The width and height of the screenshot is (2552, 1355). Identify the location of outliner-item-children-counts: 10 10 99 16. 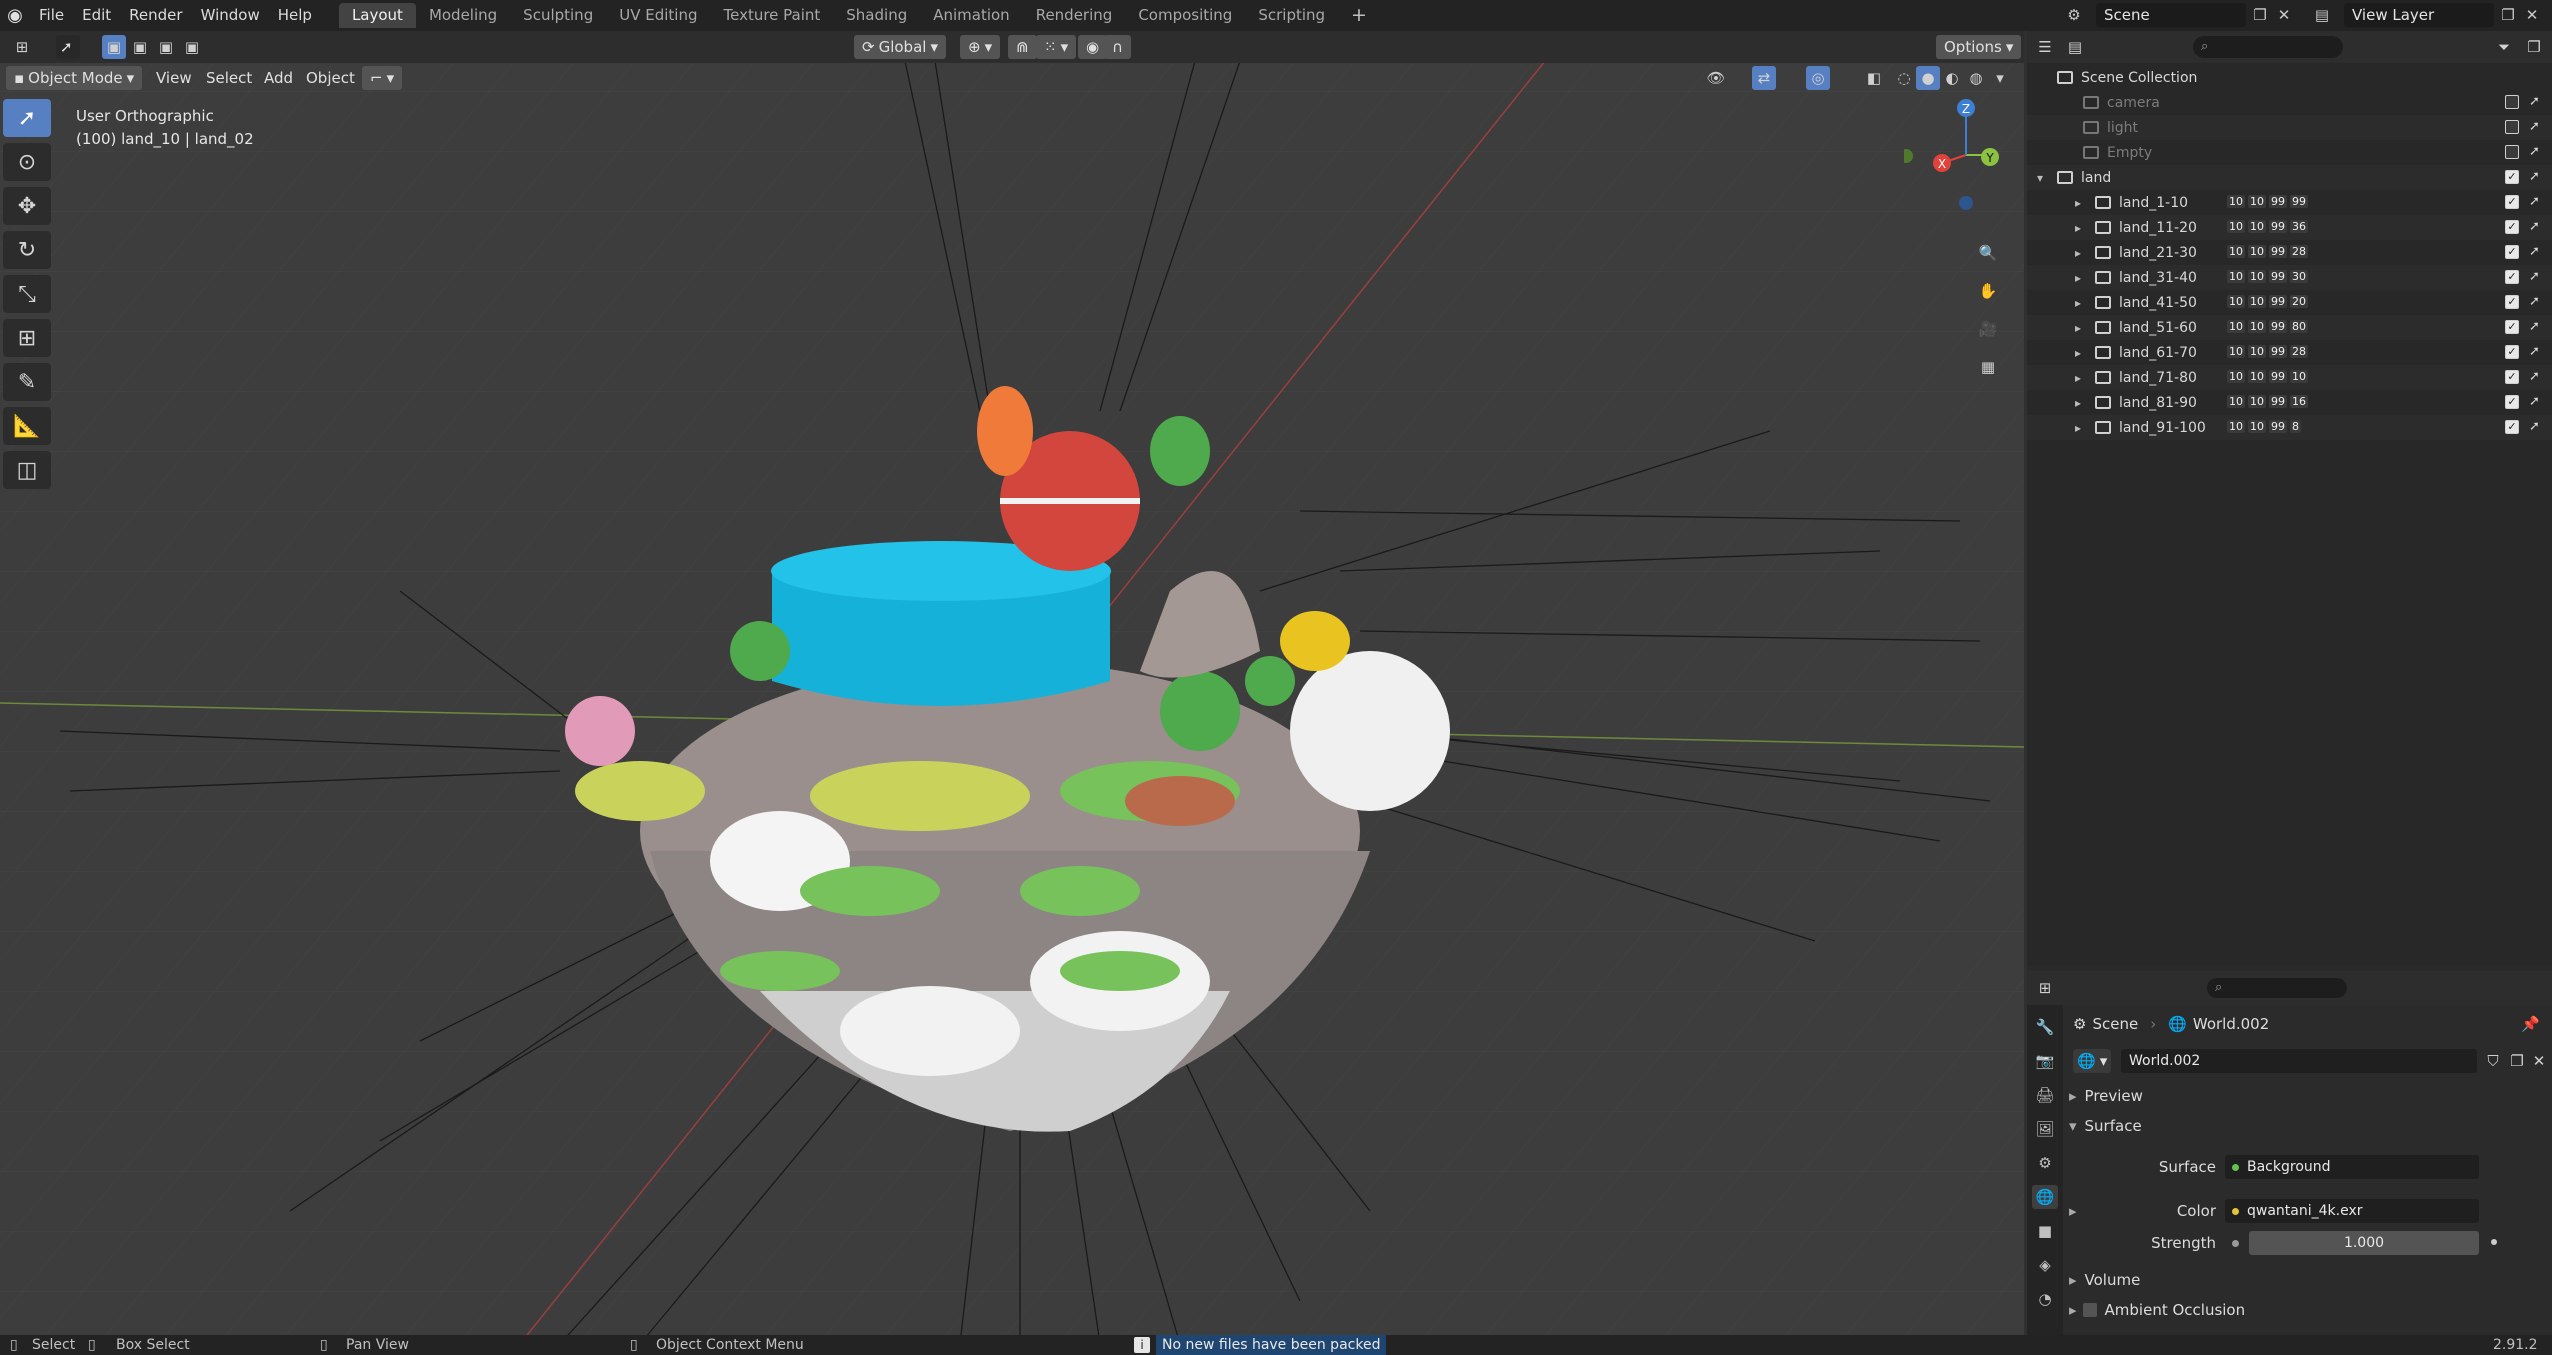
(2267, 401).